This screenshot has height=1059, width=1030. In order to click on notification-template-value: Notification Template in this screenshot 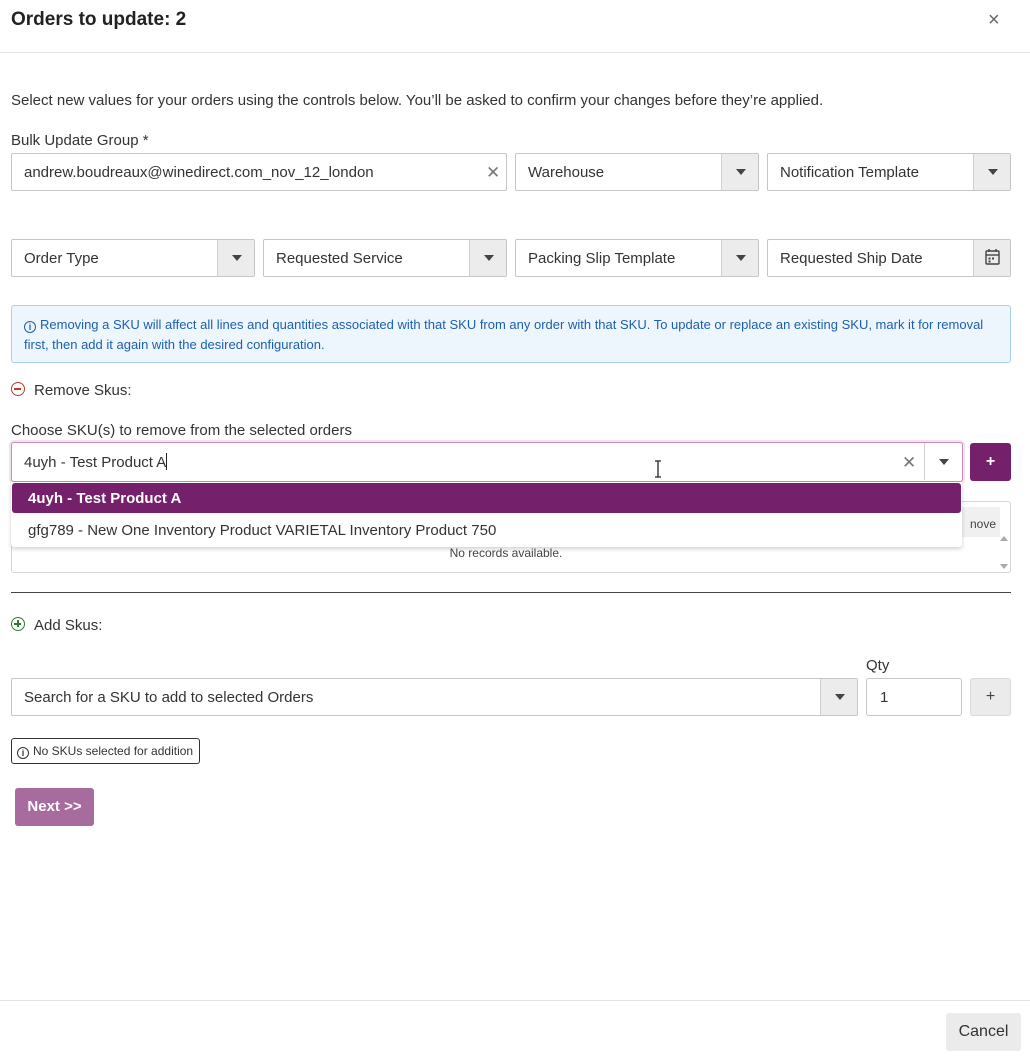, I will do `click(849, 172)`.